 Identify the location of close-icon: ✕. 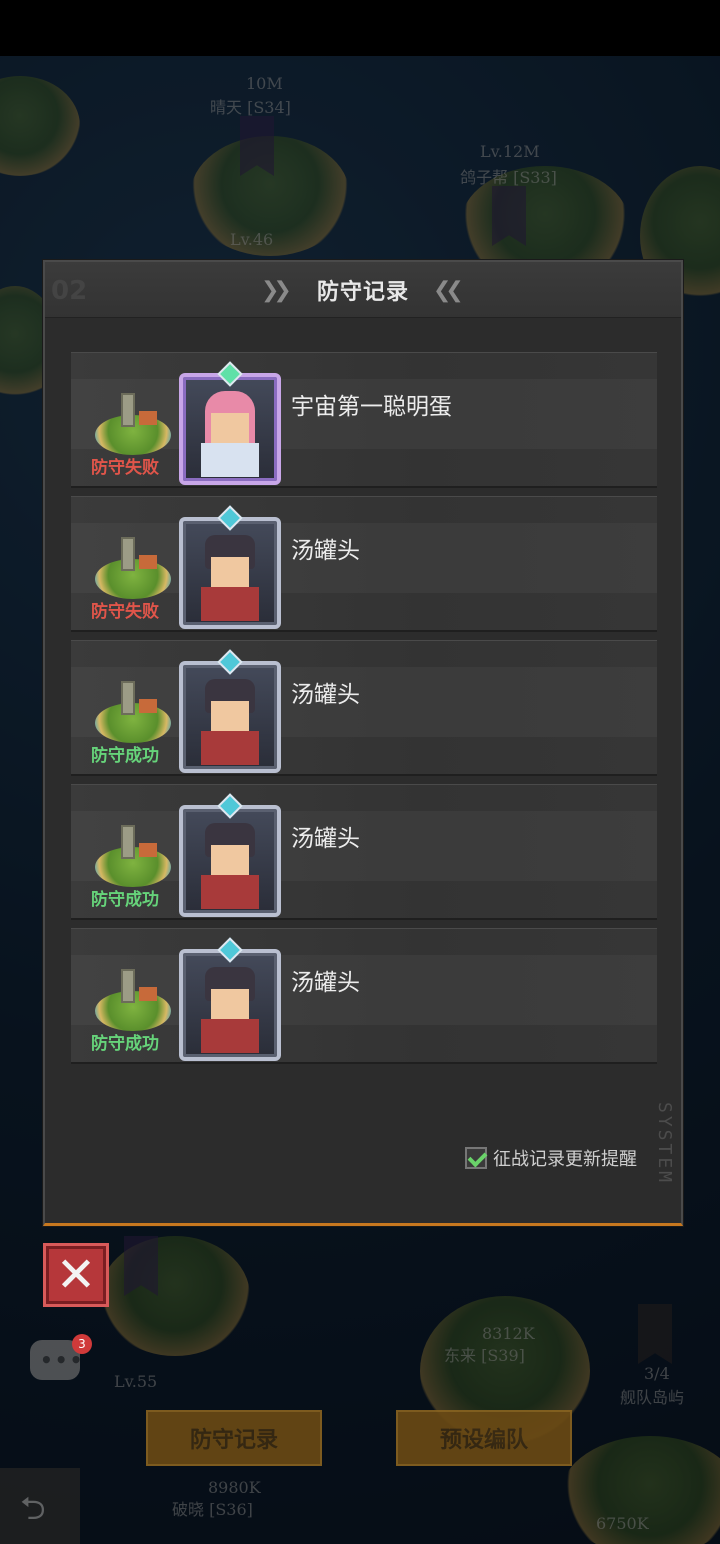
(76, 1275).